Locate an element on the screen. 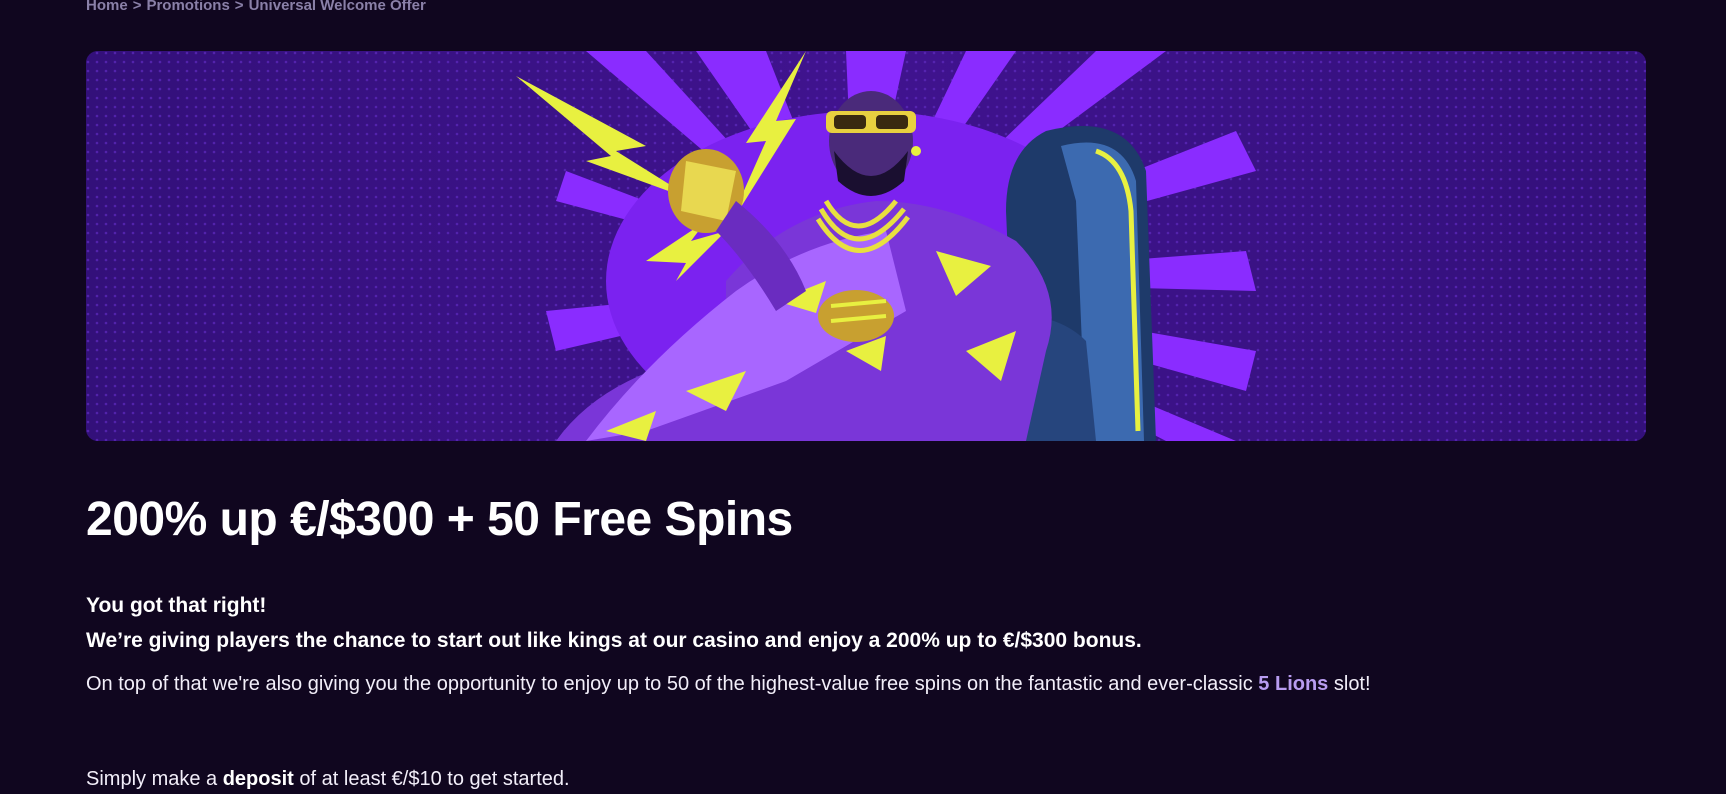  lead-line-1: You got that right! is located at coordinates (176, 605).